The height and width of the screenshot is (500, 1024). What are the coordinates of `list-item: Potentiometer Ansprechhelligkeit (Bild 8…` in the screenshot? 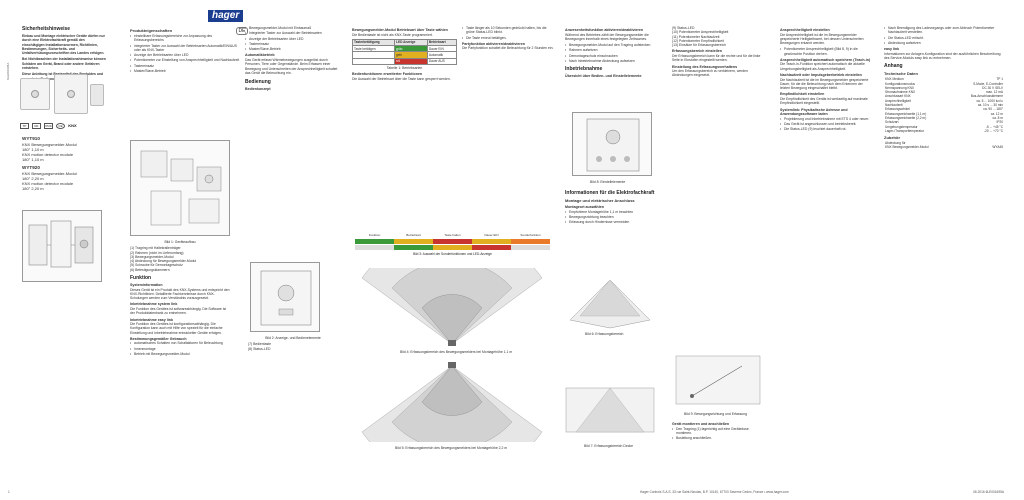 It's located at (826, 51).